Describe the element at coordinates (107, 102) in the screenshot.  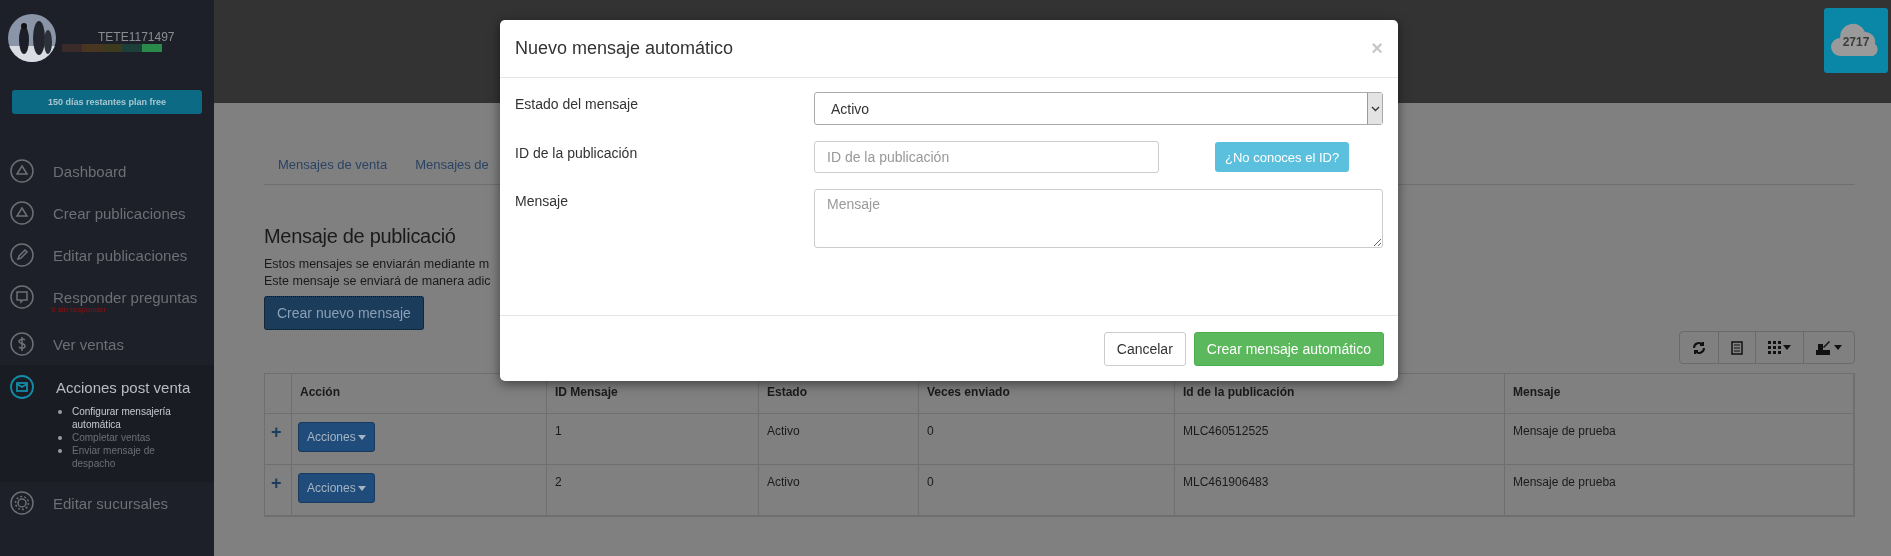
I see `plan-button: 150 días restantes plan free` at that location.